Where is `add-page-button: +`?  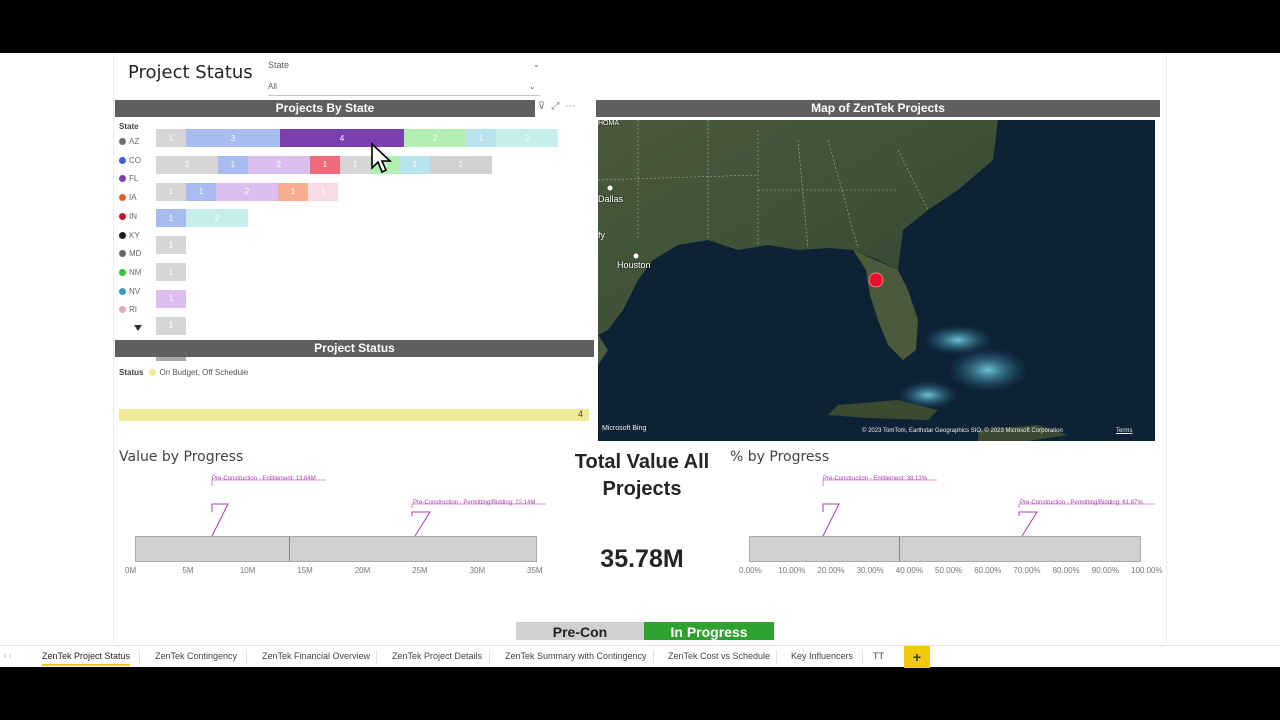 add-page-button: + is located at coordinates (917, 657).